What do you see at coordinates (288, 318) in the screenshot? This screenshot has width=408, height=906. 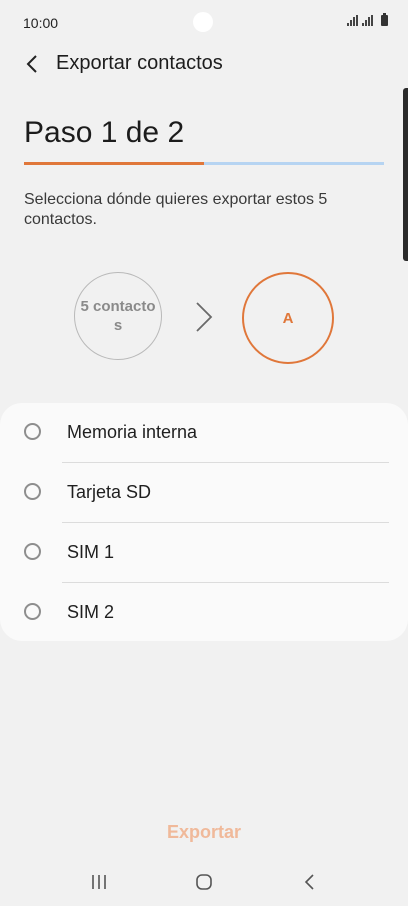 I see `target-circle: A` at bounding box center [288, 318].